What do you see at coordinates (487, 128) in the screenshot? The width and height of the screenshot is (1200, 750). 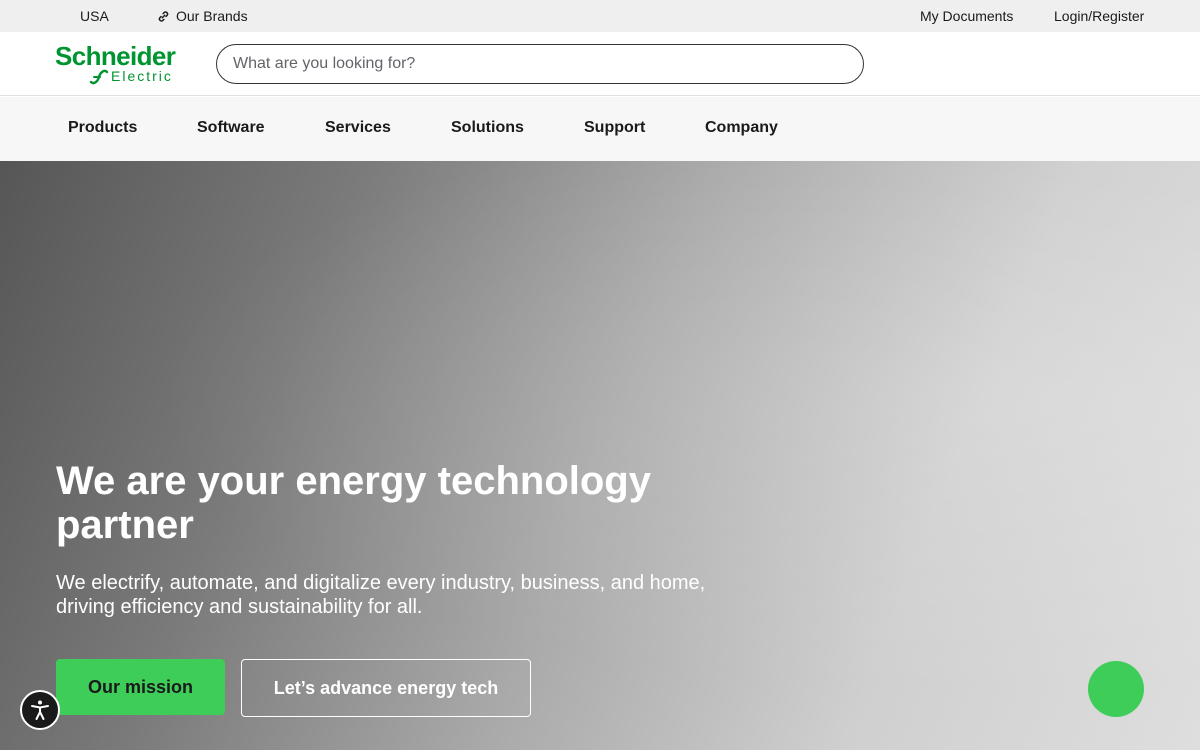 I see `nav-solutions: Solutions` at bounding box center [487, 128].